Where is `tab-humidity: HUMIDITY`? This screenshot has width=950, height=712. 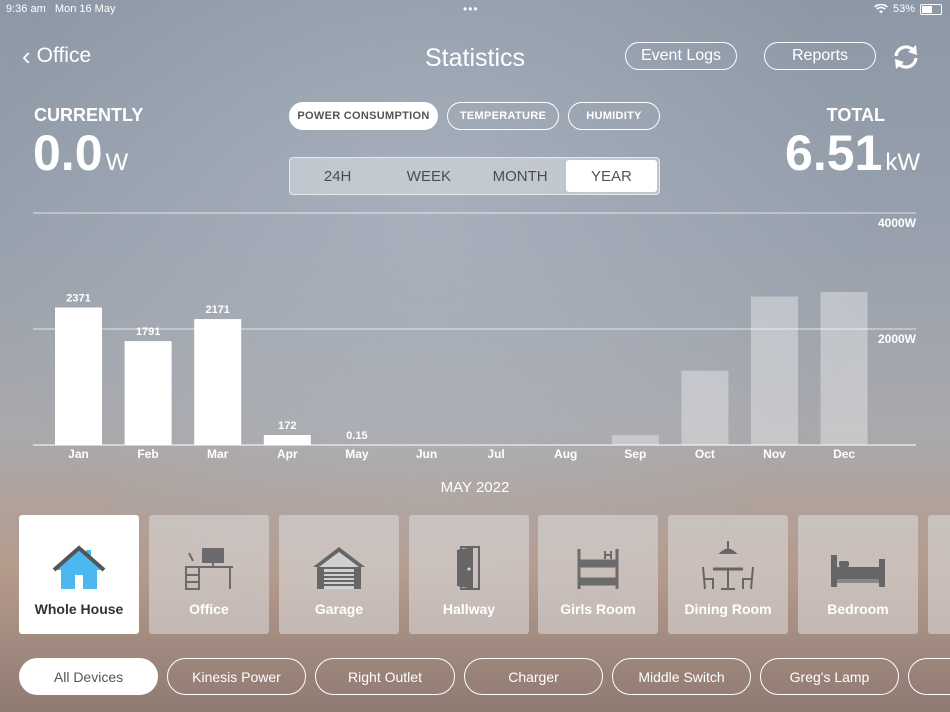
tab-humidity: HUMIDITY is located at coordinates (614, 116).